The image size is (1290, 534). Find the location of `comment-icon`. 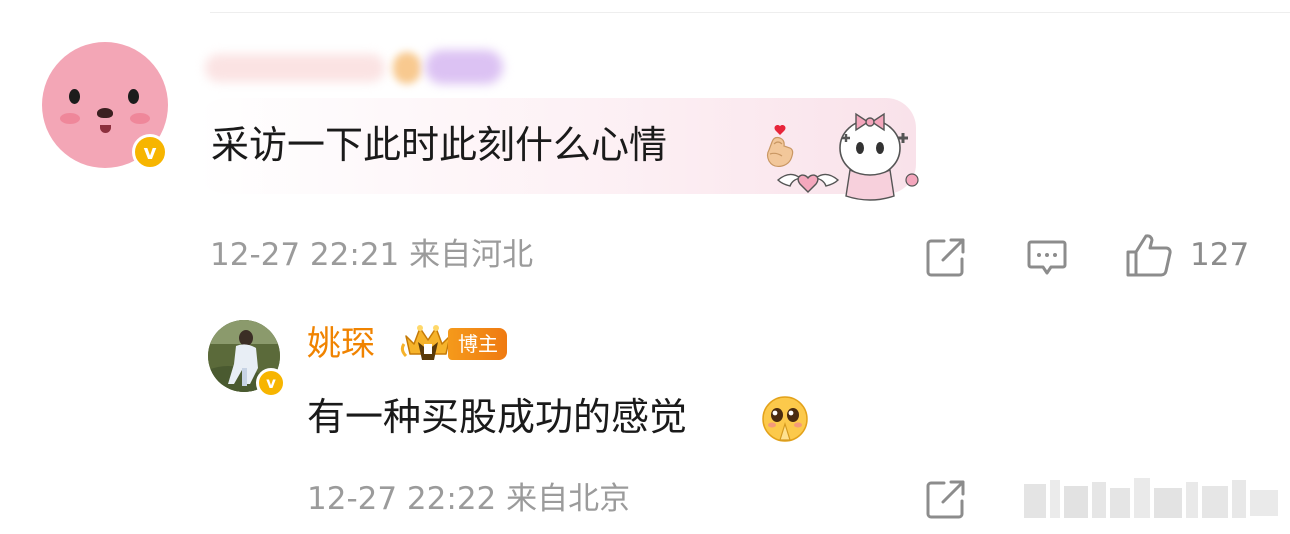

comment-icon is located at coordinates (1047, 257).